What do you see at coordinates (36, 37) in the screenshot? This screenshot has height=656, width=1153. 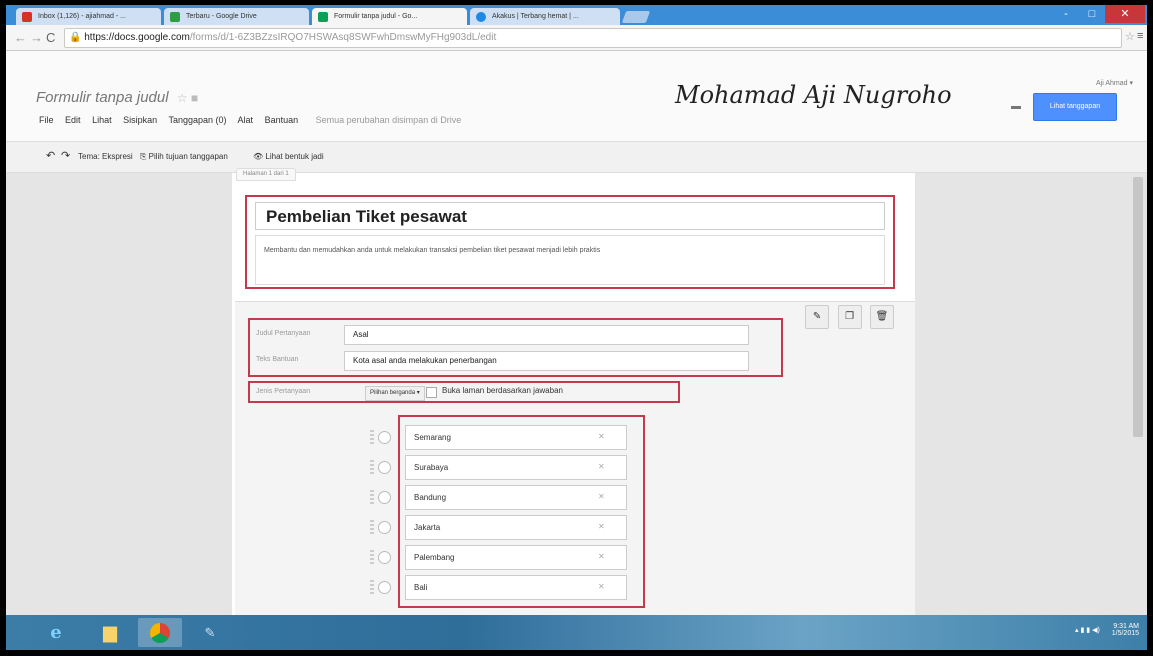 I see `forward-icon: →` at bounding box center [36, 37].